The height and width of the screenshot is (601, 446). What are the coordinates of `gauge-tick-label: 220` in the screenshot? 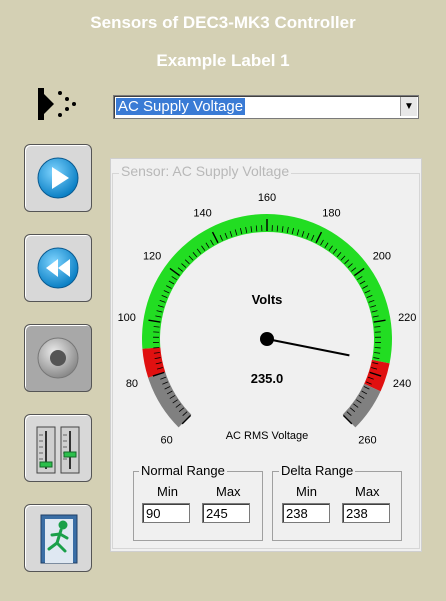 It's located at (407, 318).